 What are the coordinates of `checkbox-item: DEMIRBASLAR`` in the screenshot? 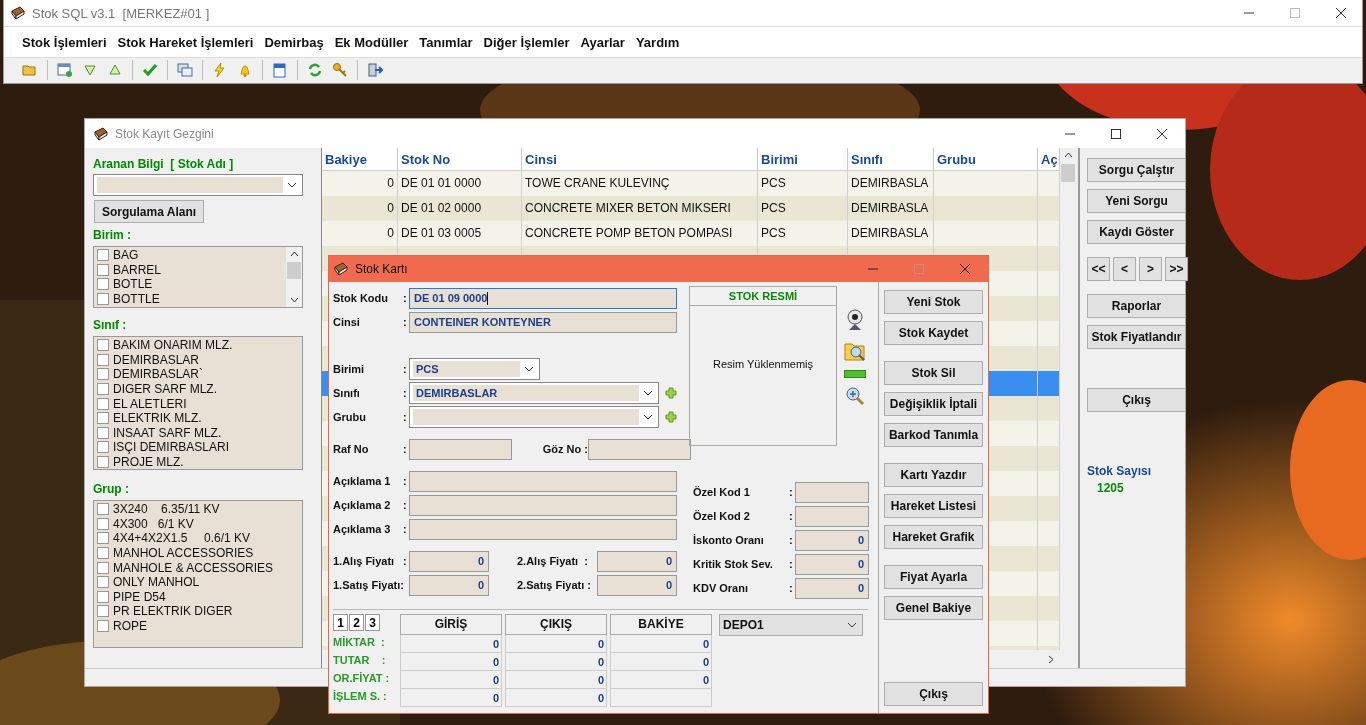 It's located at (198, 374).